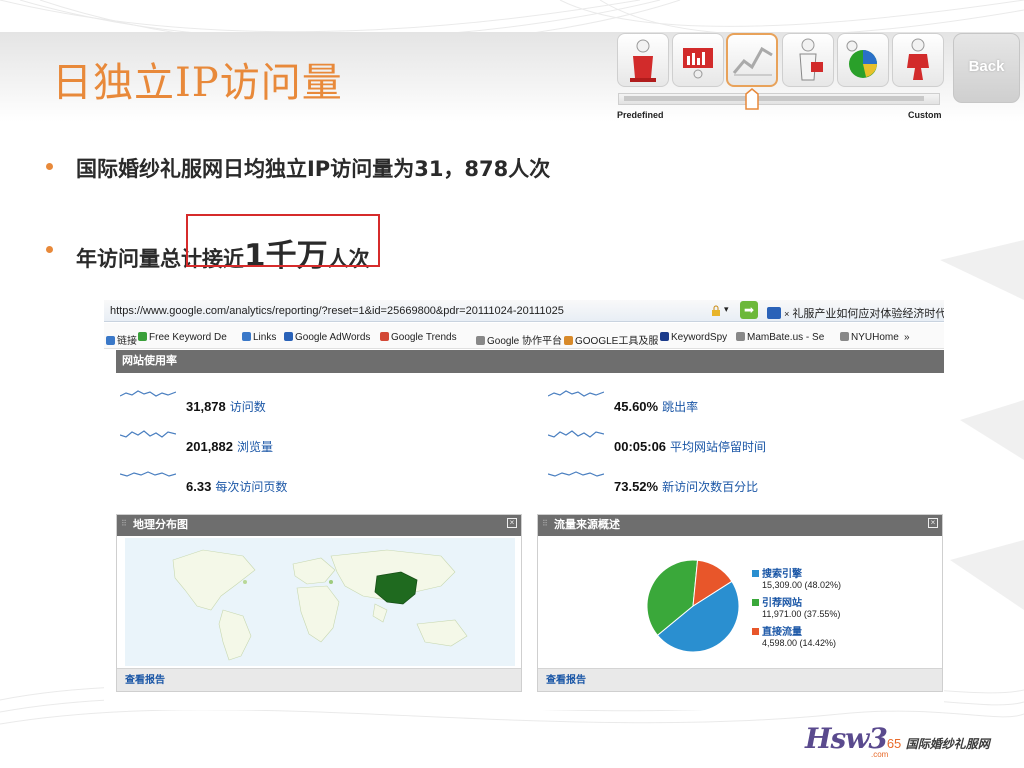 Image resolution: width=1024 pixels, height=768 pixels. I want to click on metric-row: 31,878 访问数, so click(226, 406).